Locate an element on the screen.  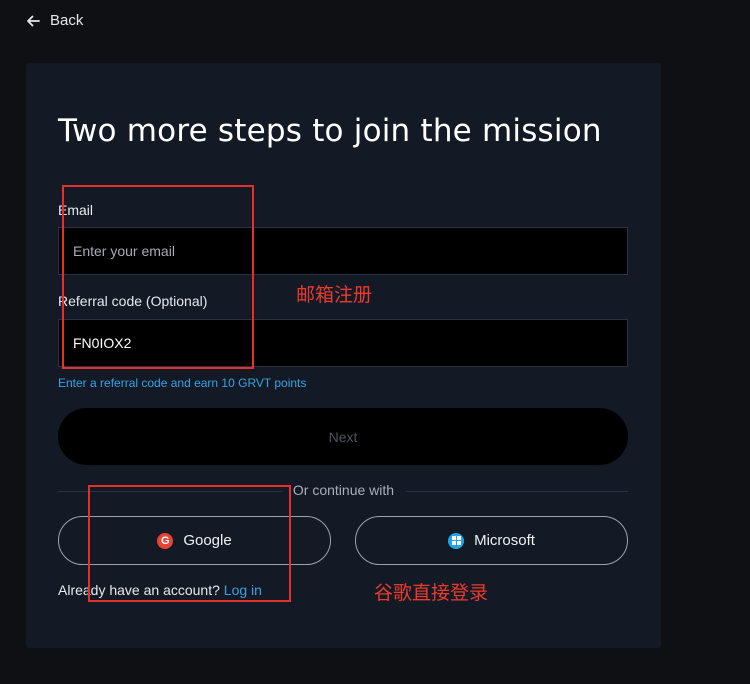
microsoft-label: Microsoft is located at coordinates (504, 540).